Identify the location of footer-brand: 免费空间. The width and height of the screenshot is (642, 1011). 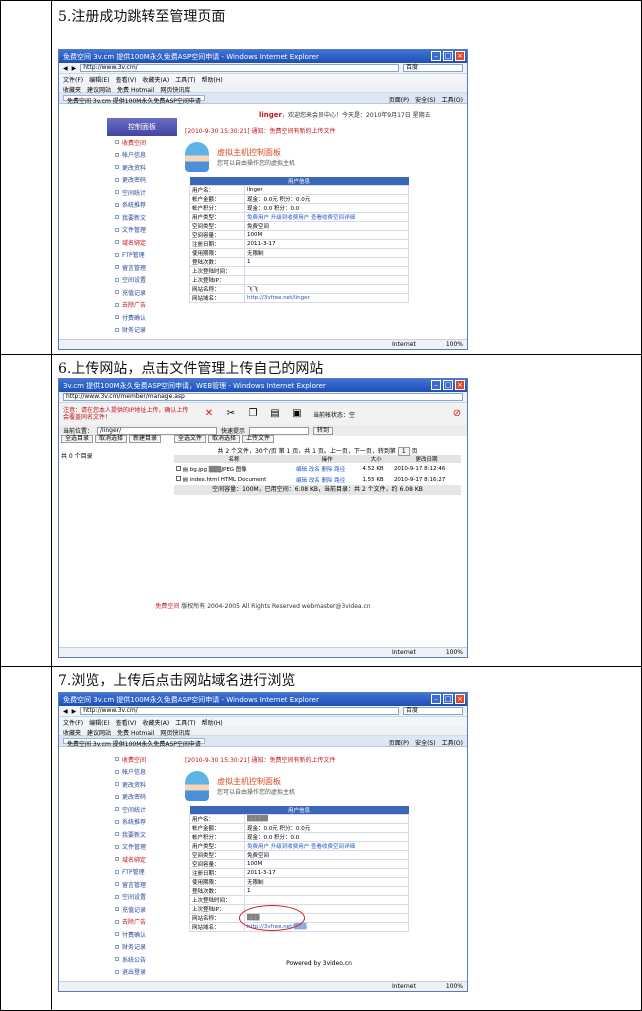
(167, 606).